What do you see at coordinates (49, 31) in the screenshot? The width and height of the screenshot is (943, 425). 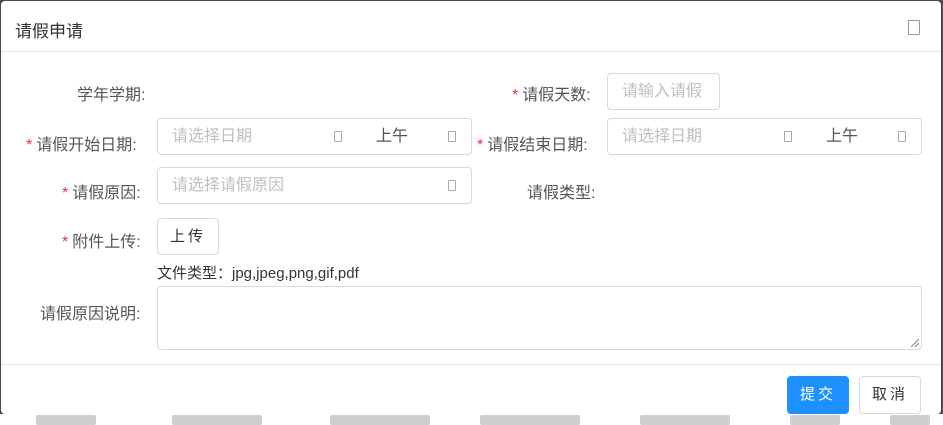 I see `dialog-title: 请假申请` at bounding box center [49, 31].